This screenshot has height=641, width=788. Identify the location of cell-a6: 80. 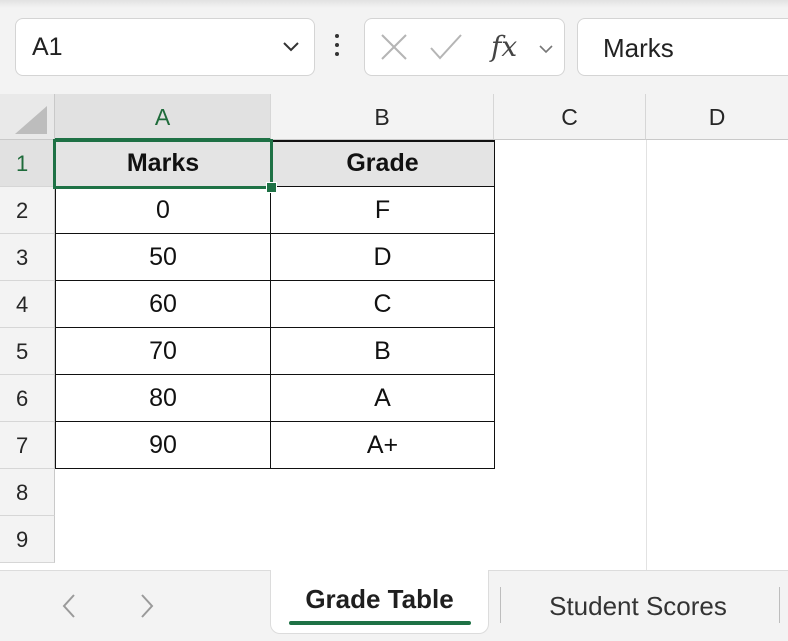
(163, 398).